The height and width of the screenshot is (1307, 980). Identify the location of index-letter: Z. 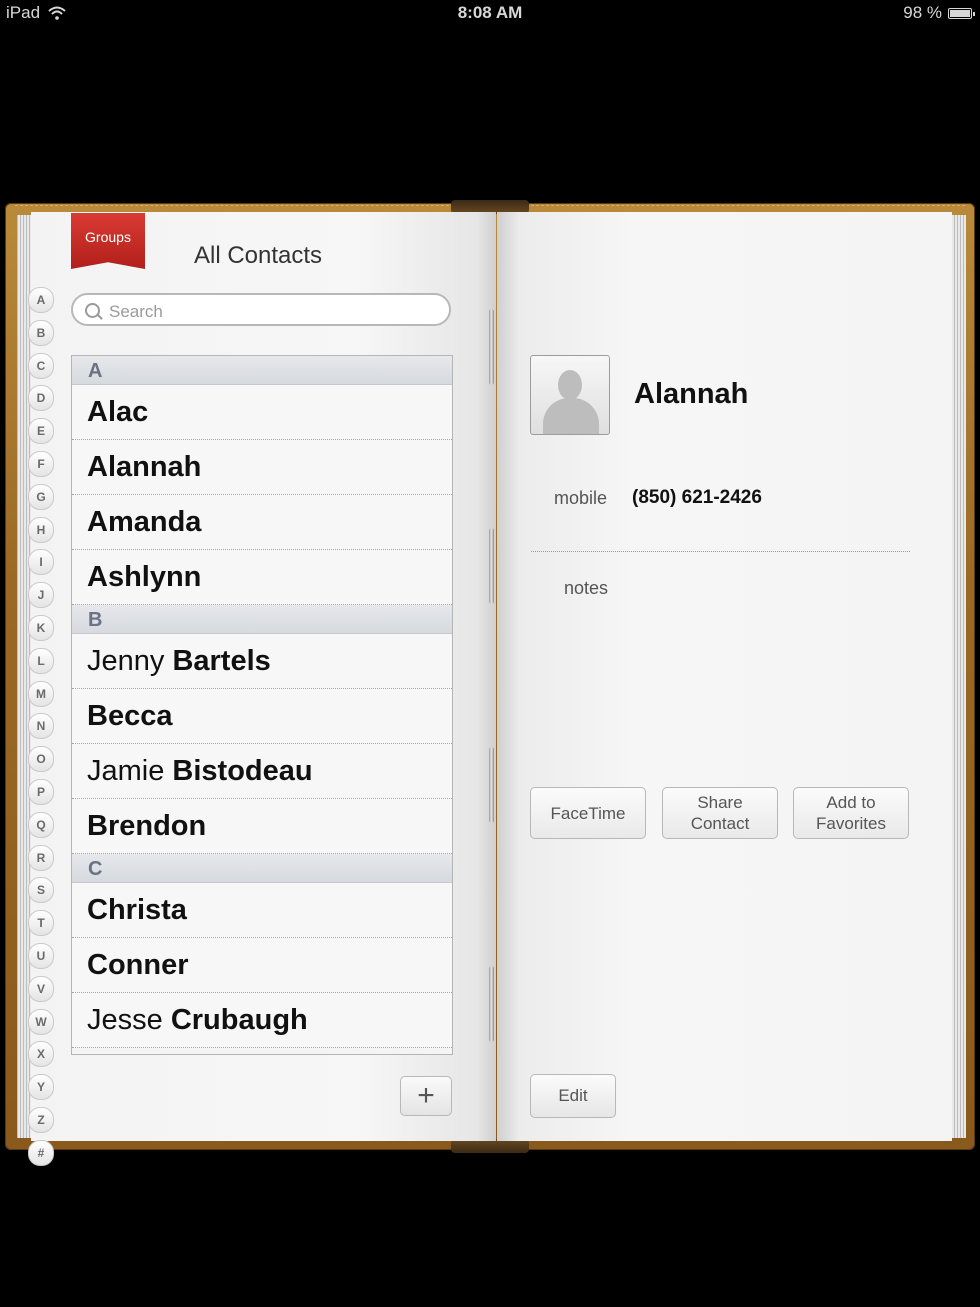
(41, 1119).